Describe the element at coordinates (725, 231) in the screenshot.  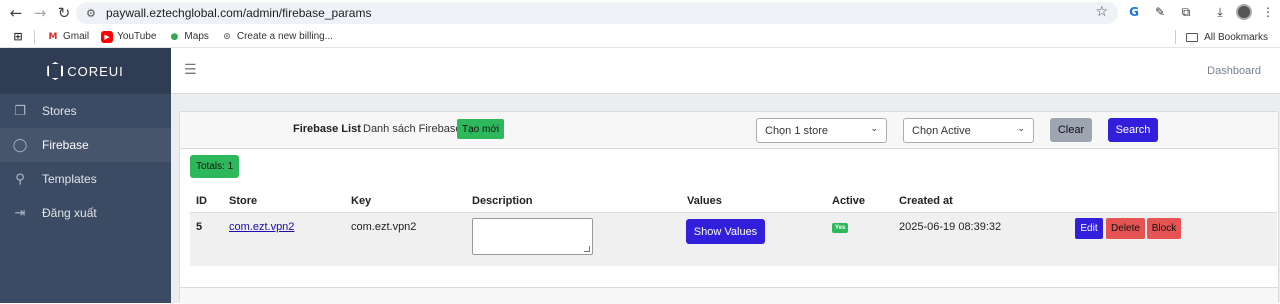
I see `show-values-button: Show Values` at that location.